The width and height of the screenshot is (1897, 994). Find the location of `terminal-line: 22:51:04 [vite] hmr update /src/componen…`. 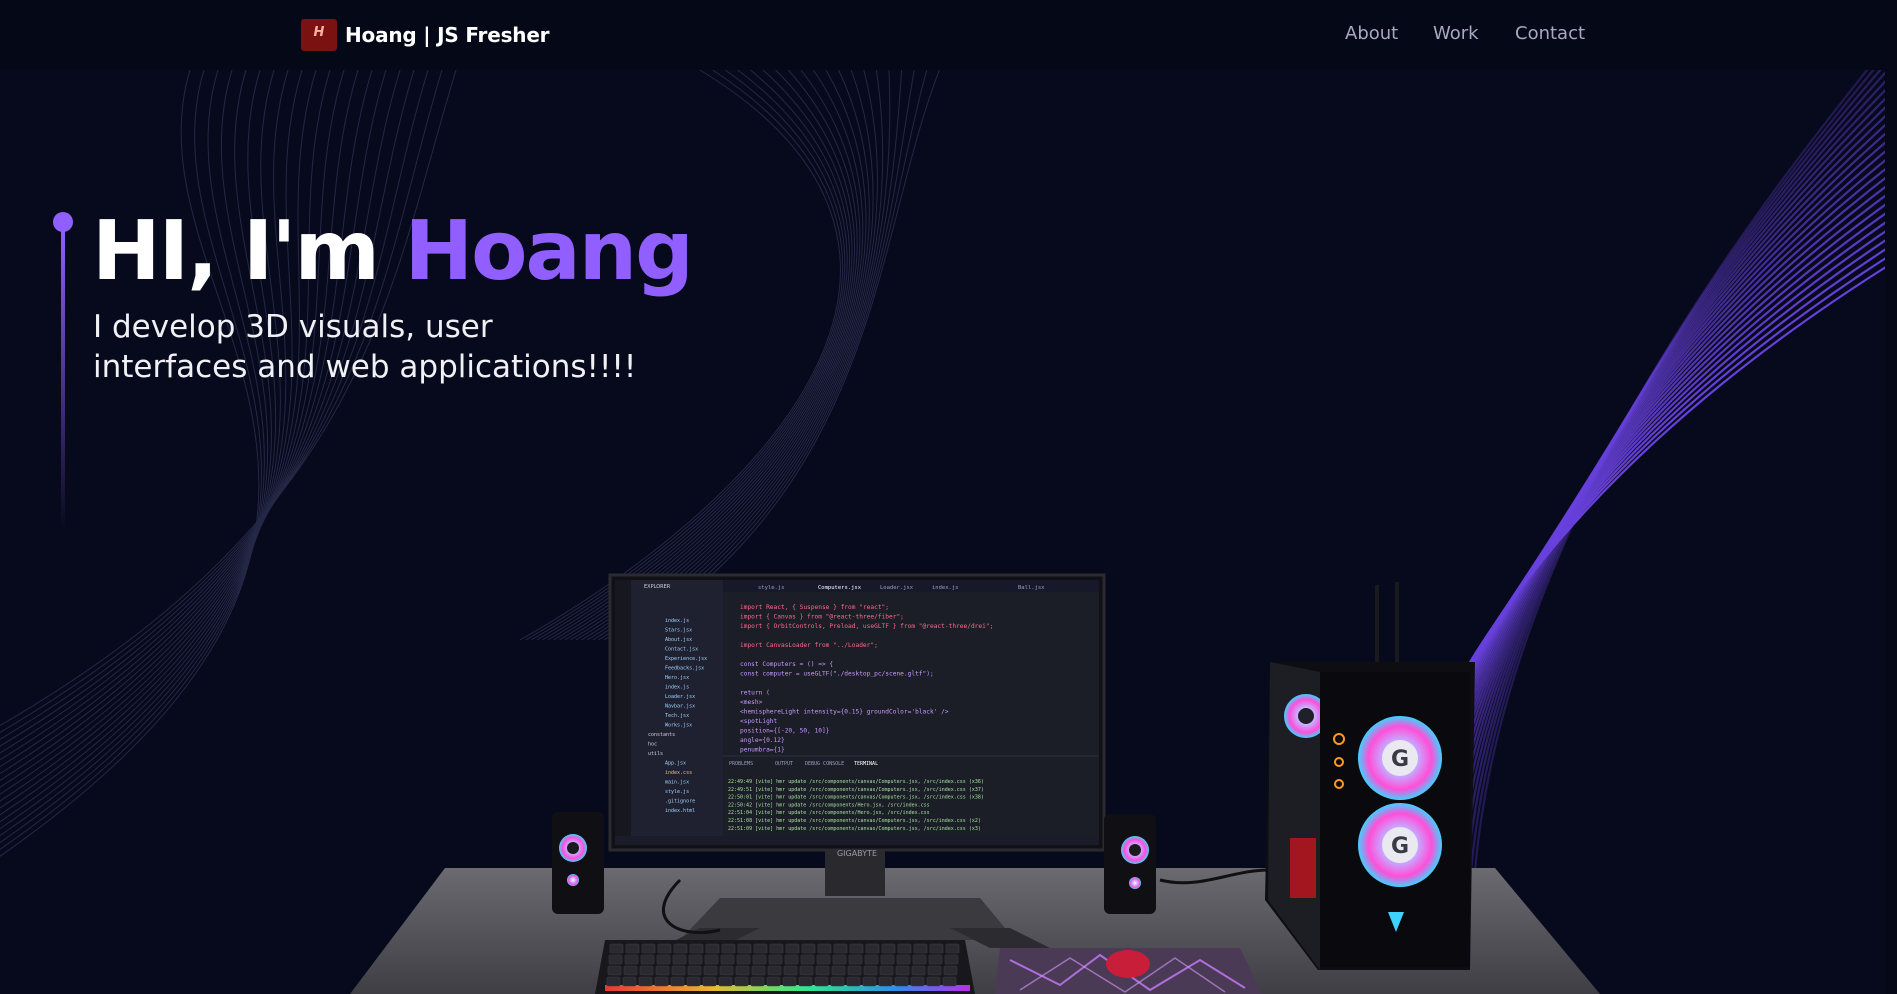

terminal-line: 22:51:04 [vite] hmr update /src/componen… is located at coordinates (829, 813).